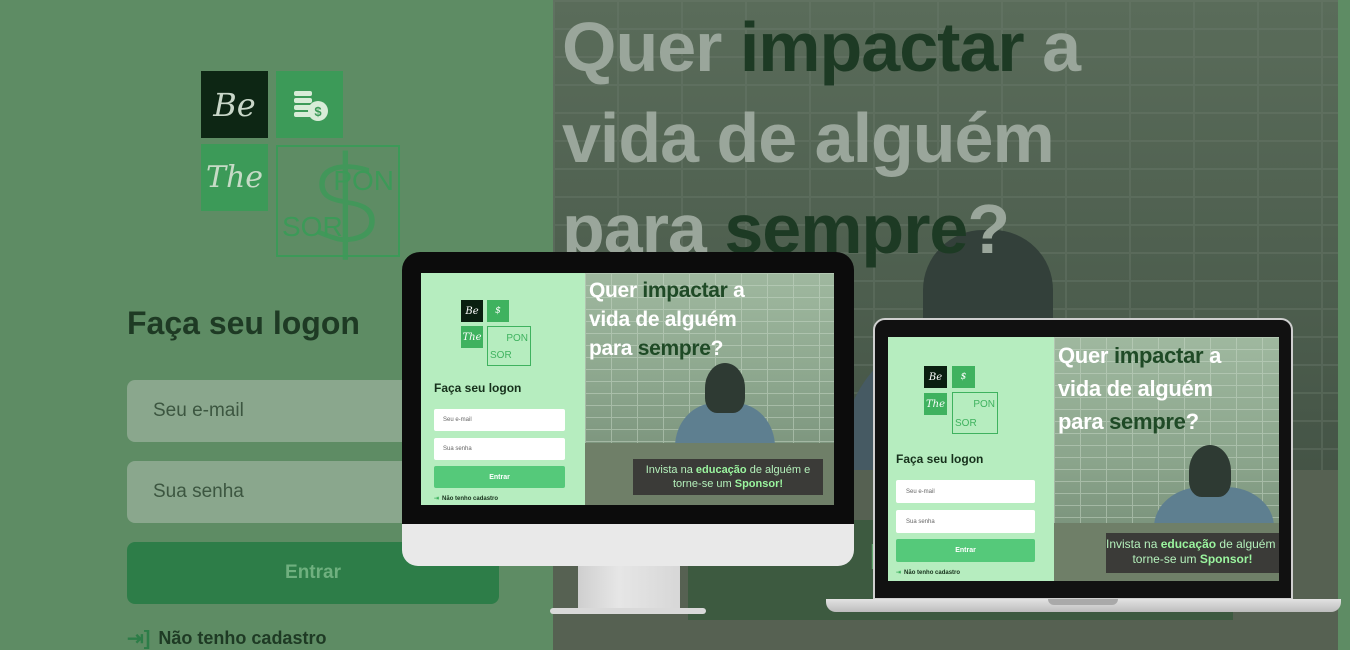  Describe the element at coordinates (629, 588) in the screenshot. I see `monitor-stand` at that location.